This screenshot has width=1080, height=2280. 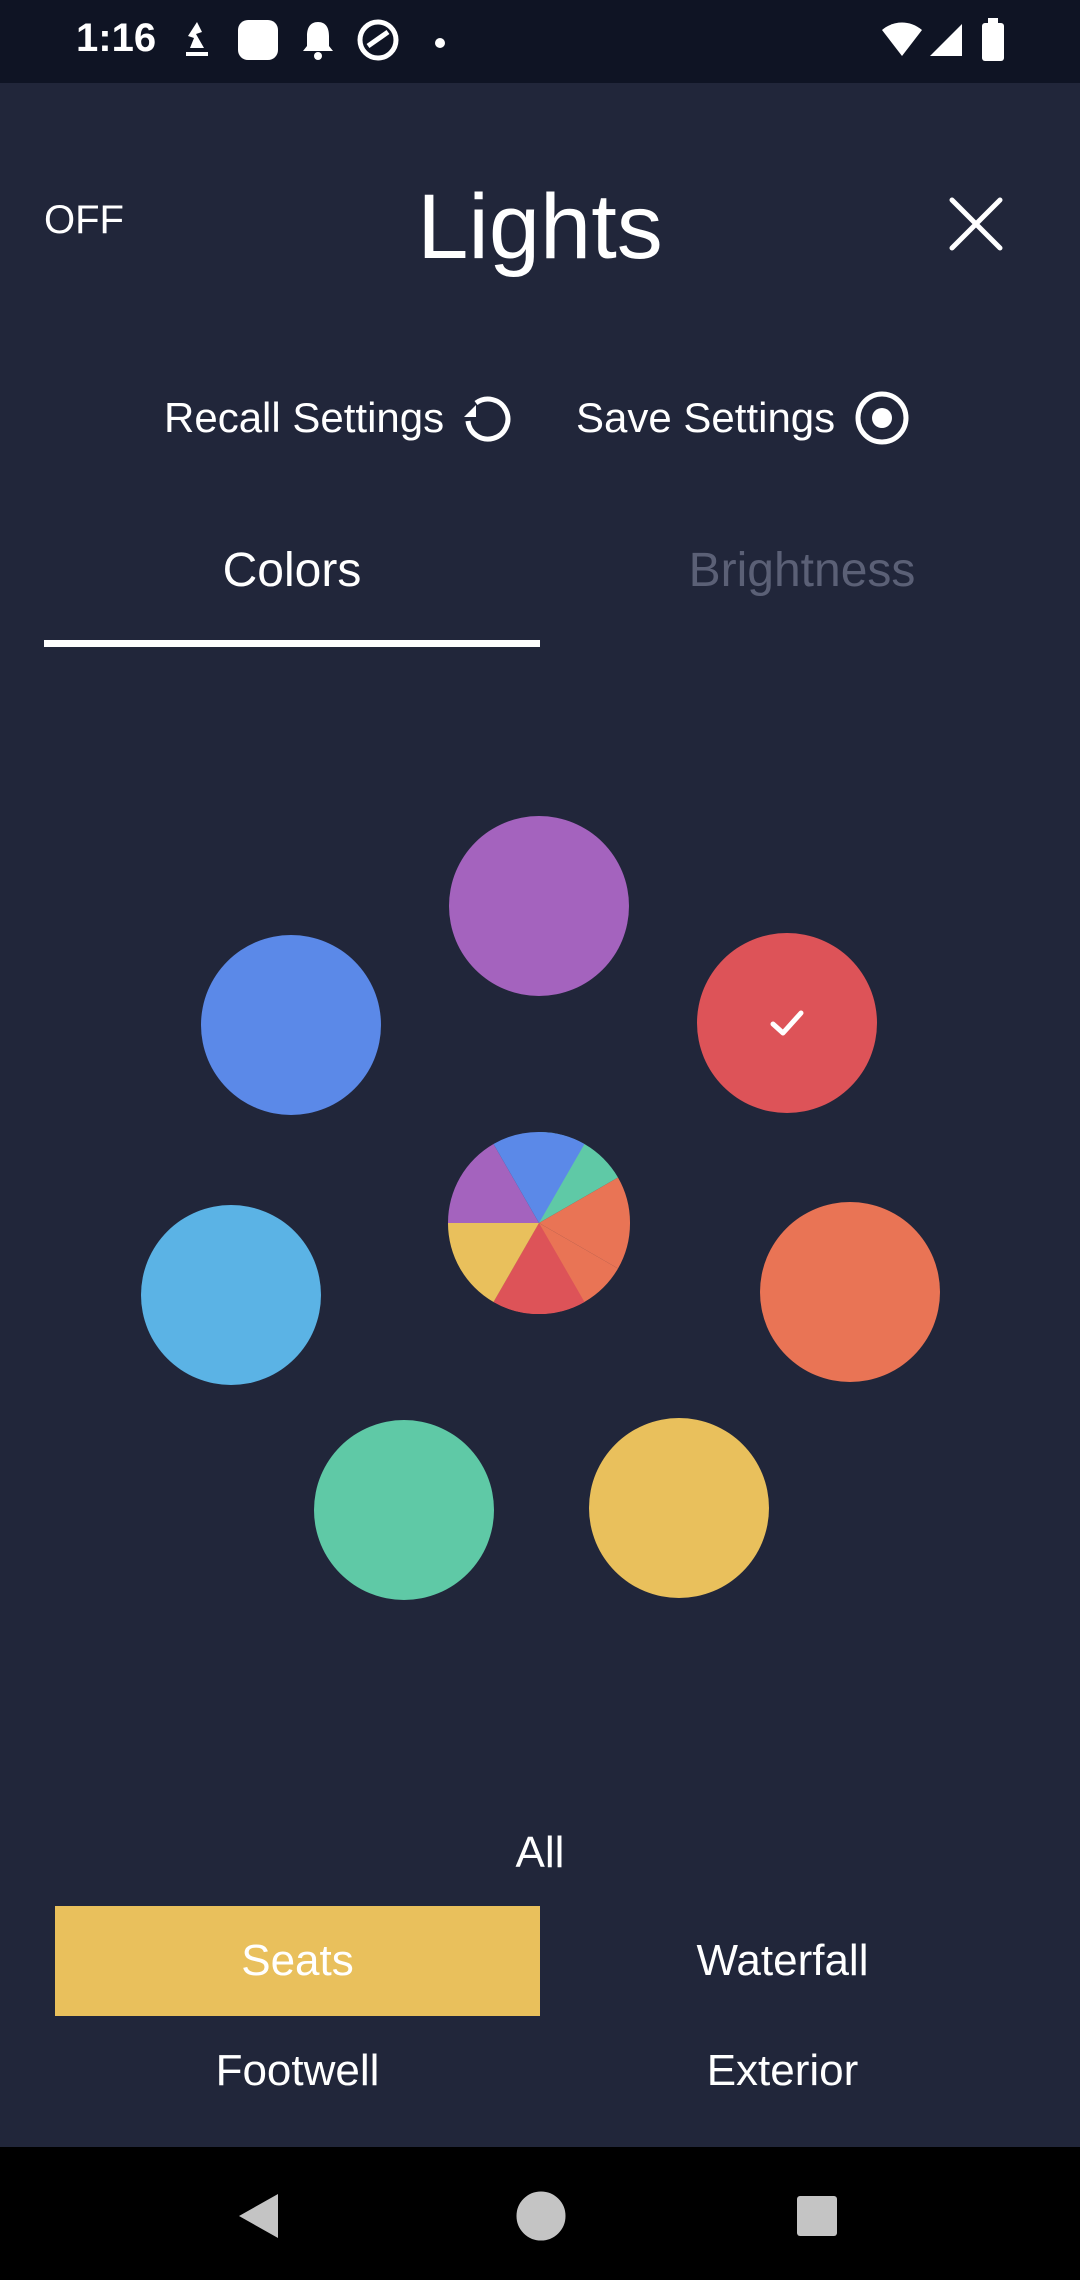 What do you see at coordinates (706, 417) in the screenshot?
I see `save-settings-label: Save Settings` at bounding box center [706, 417].